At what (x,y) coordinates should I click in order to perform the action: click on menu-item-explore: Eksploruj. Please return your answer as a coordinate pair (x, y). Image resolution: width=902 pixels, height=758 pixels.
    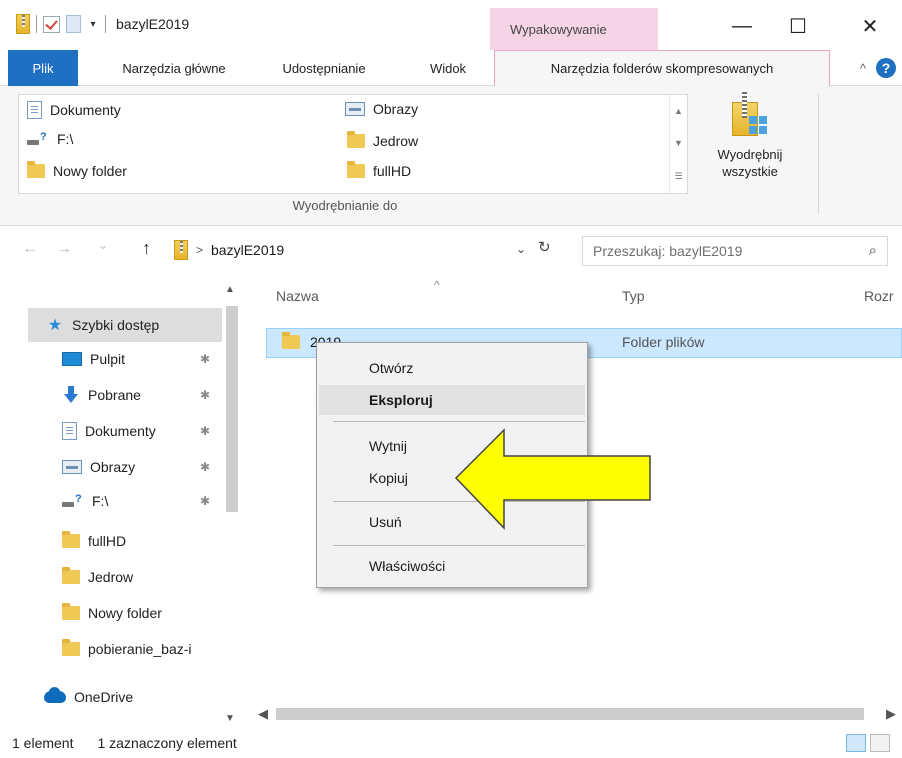
    Looking at the image, I should click on (452, 400).